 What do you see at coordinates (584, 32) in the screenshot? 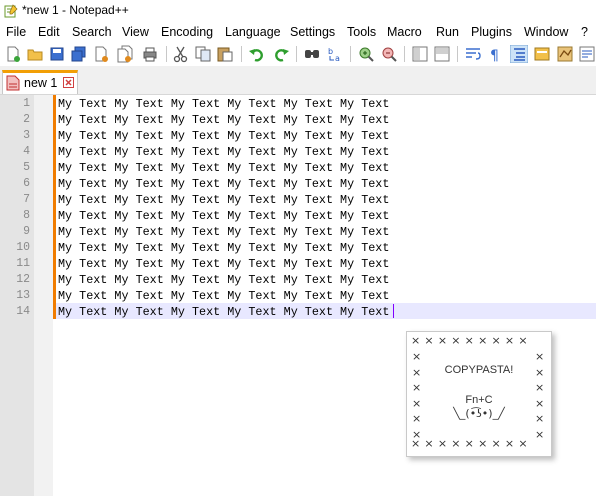
I see `menu-help: ?` at bounding box center [584, 32].